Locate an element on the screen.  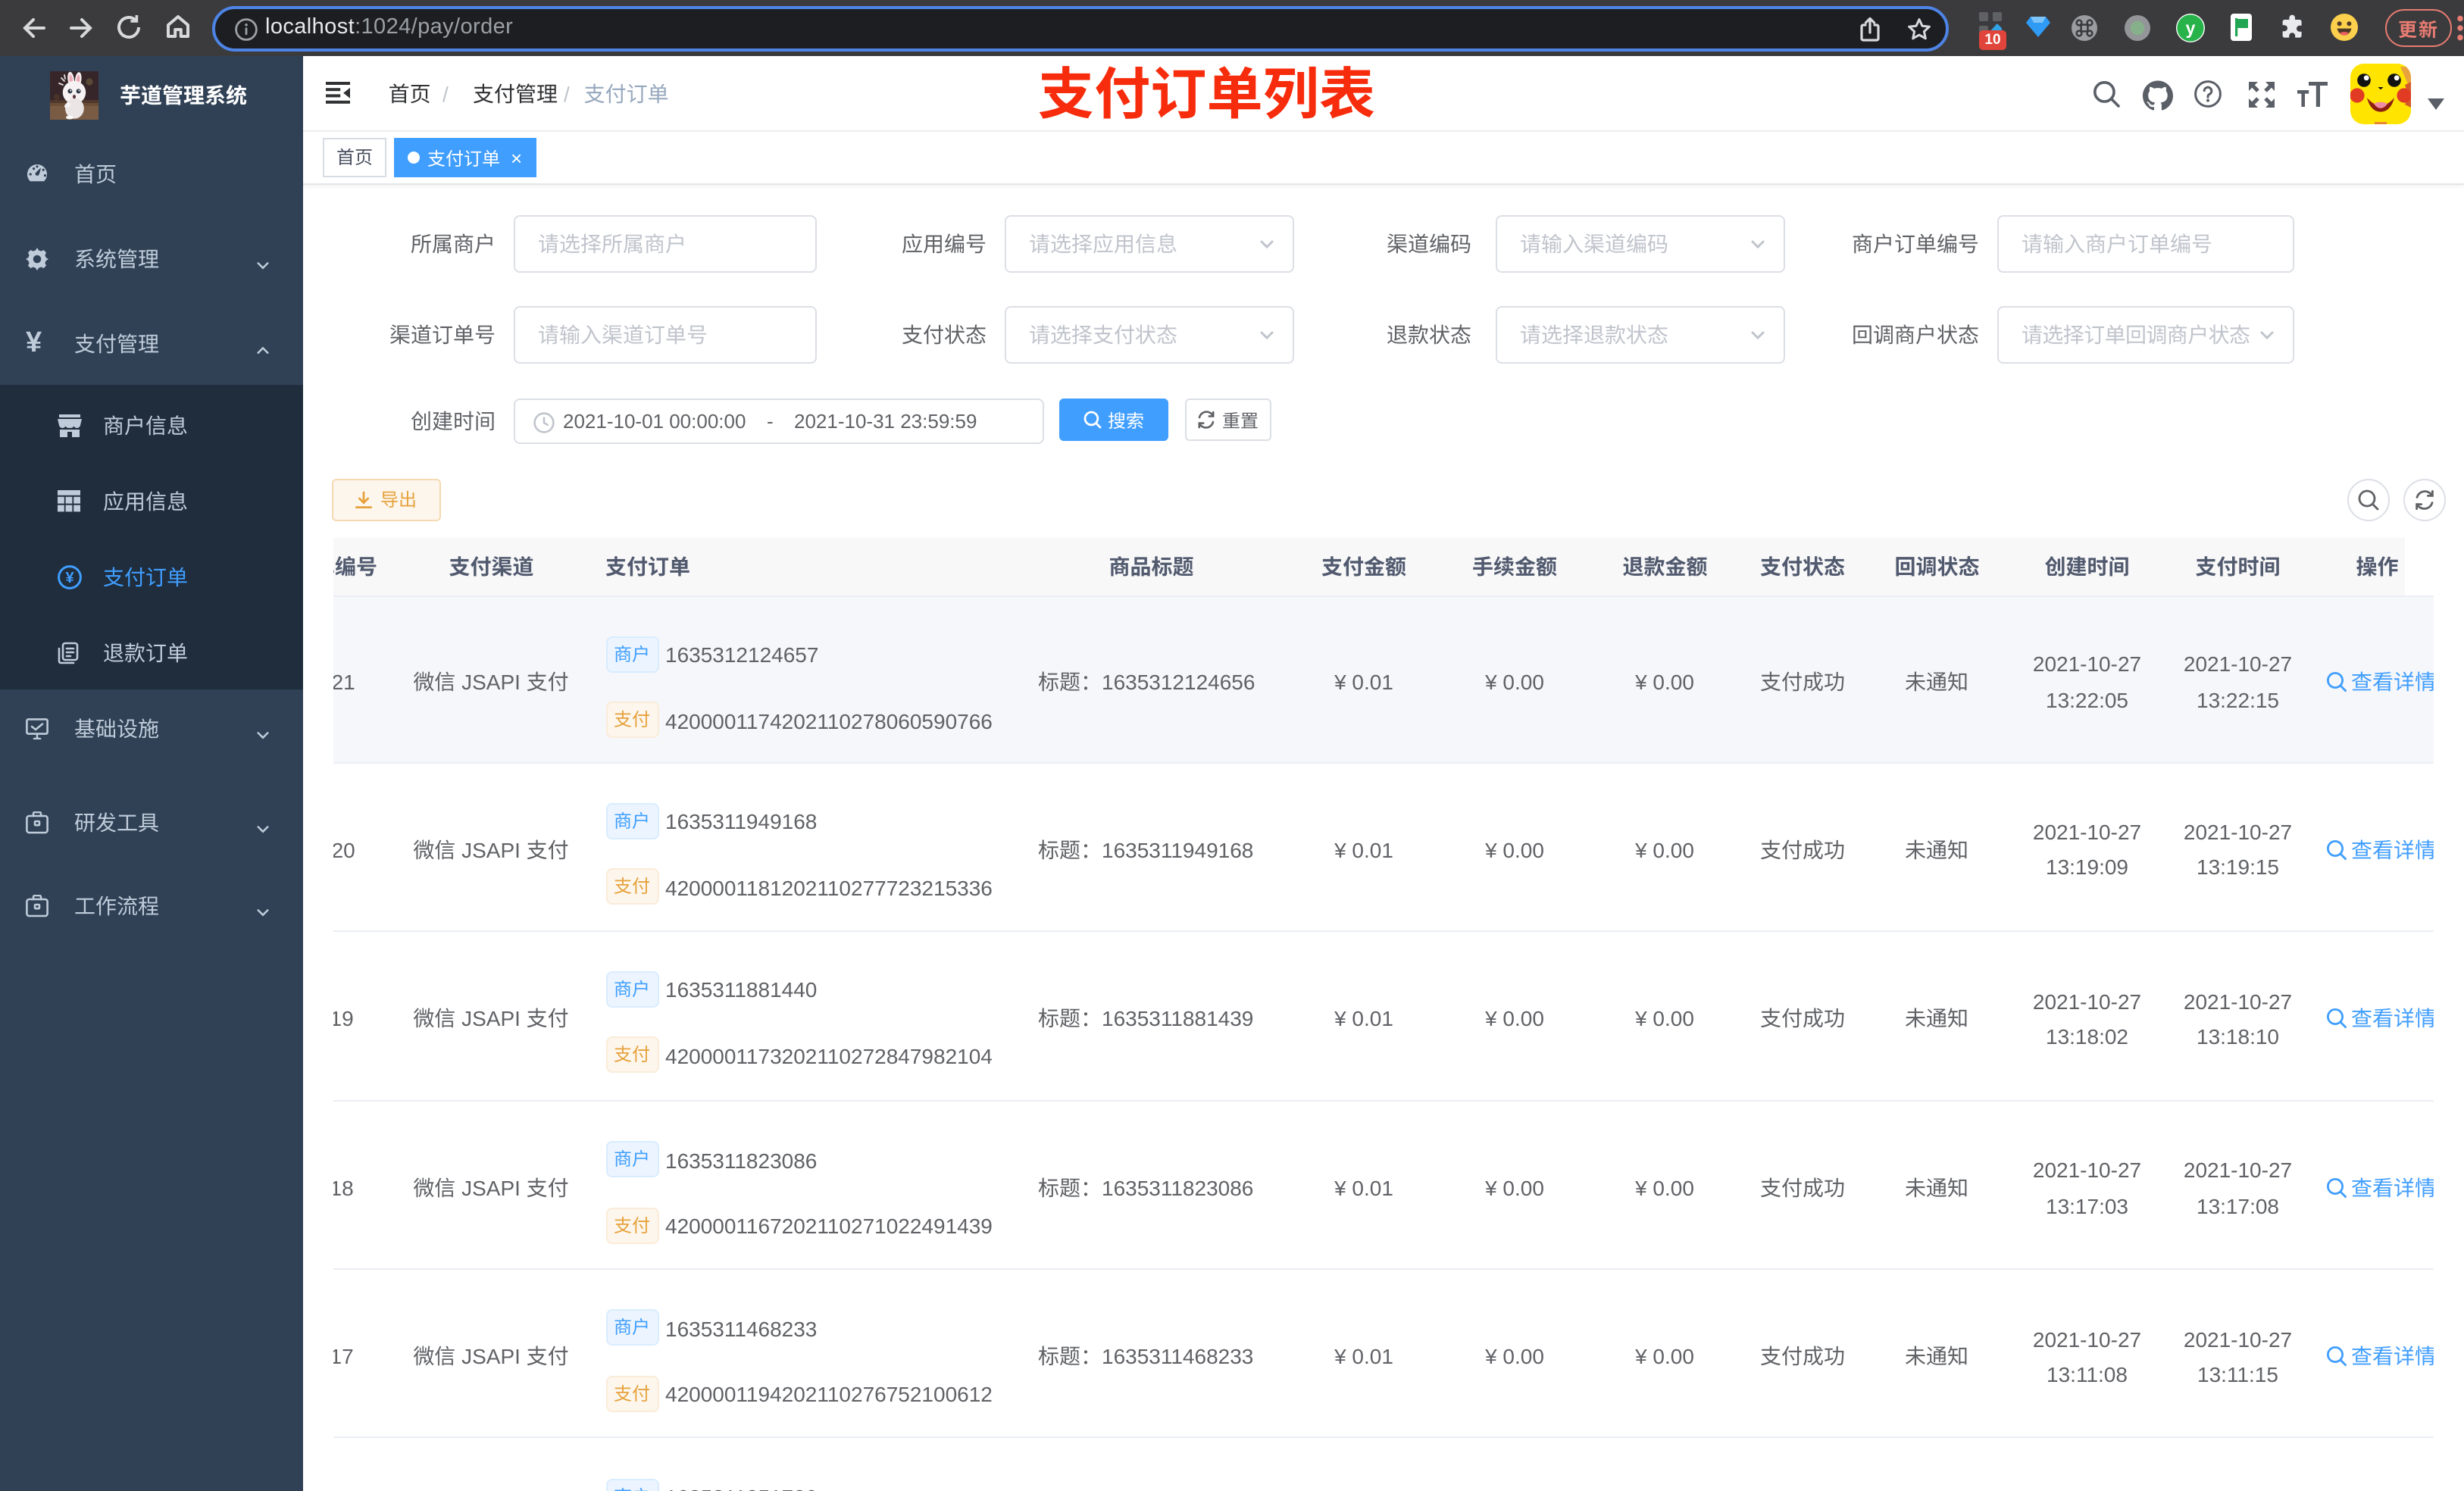
svg-text: y is located at coordinates (2191, 28).